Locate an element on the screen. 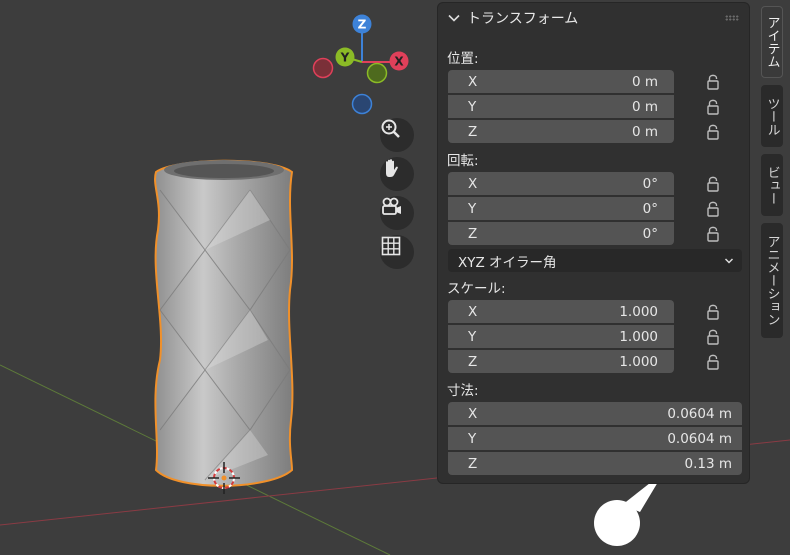 This screenshot has height=555, width=790. gizmo-y-label: Y is located at coordinates (345, 58).